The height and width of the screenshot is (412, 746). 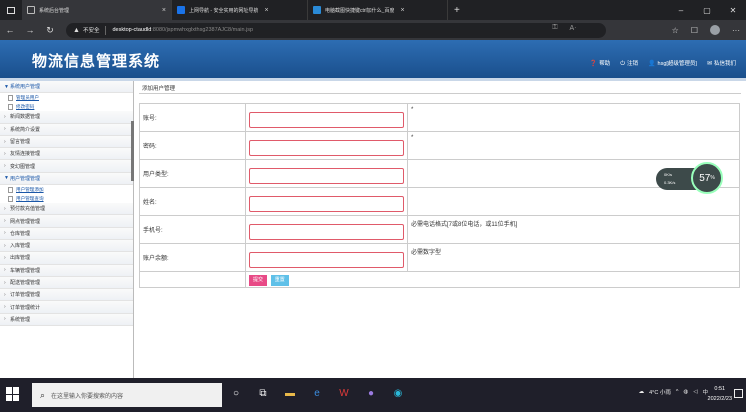 I want to click on browser-tab-0: 系统后台管理 ×, so click(x=97, y=10).